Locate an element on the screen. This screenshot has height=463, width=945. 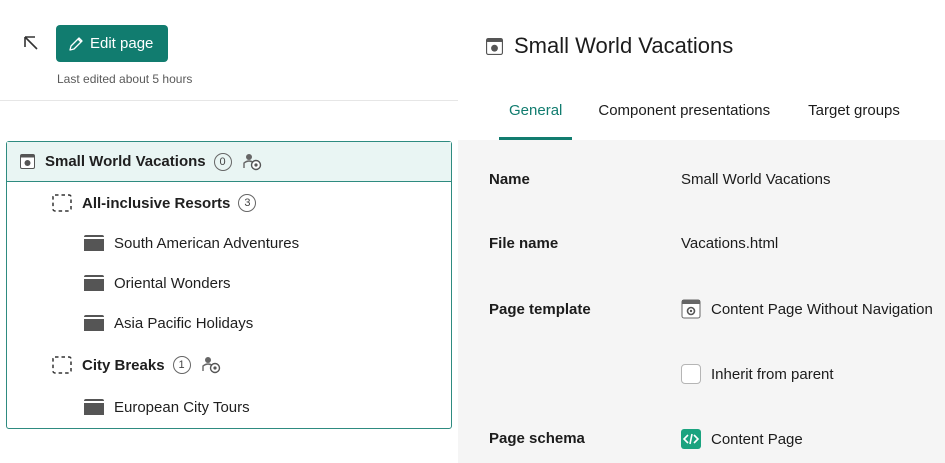
tree-node-label: Small World Vacations is located at coordinates (125, 161).